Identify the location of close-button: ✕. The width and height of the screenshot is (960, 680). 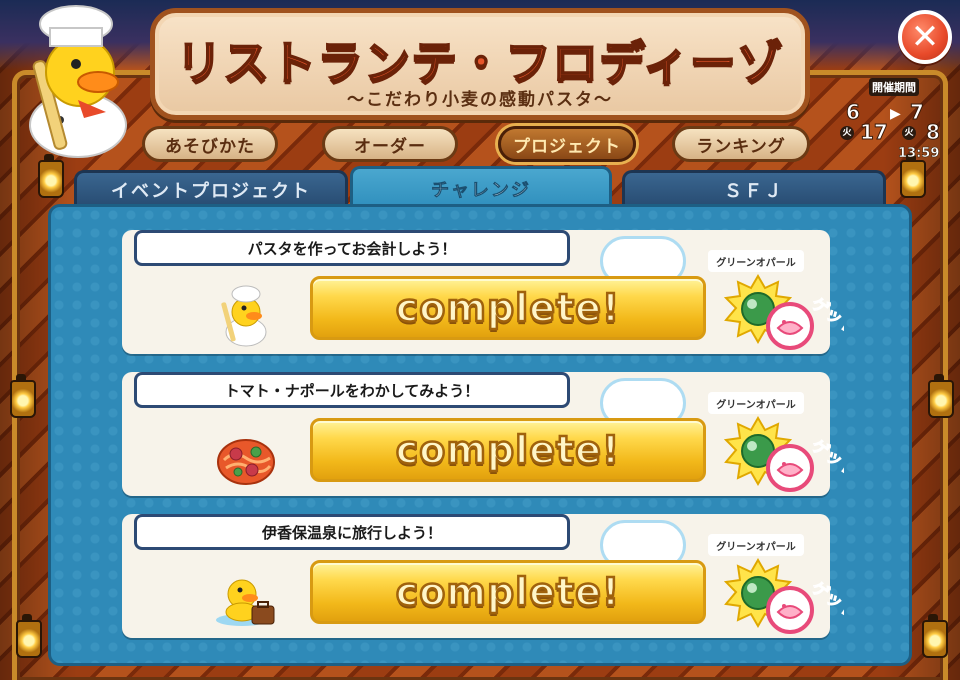
(925, 37).